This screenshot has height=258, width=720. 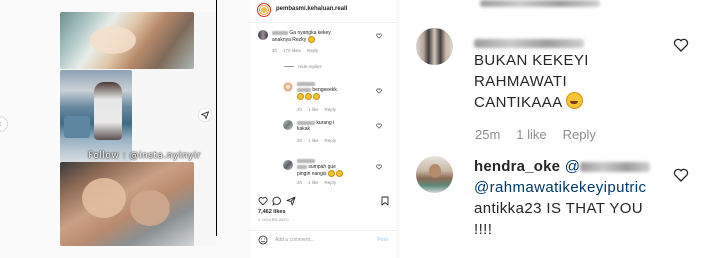 I want to click on comment-text: BUKAN KEKEYI RAHMAWATI CANTIKAAA, so click(x=531, y=81).